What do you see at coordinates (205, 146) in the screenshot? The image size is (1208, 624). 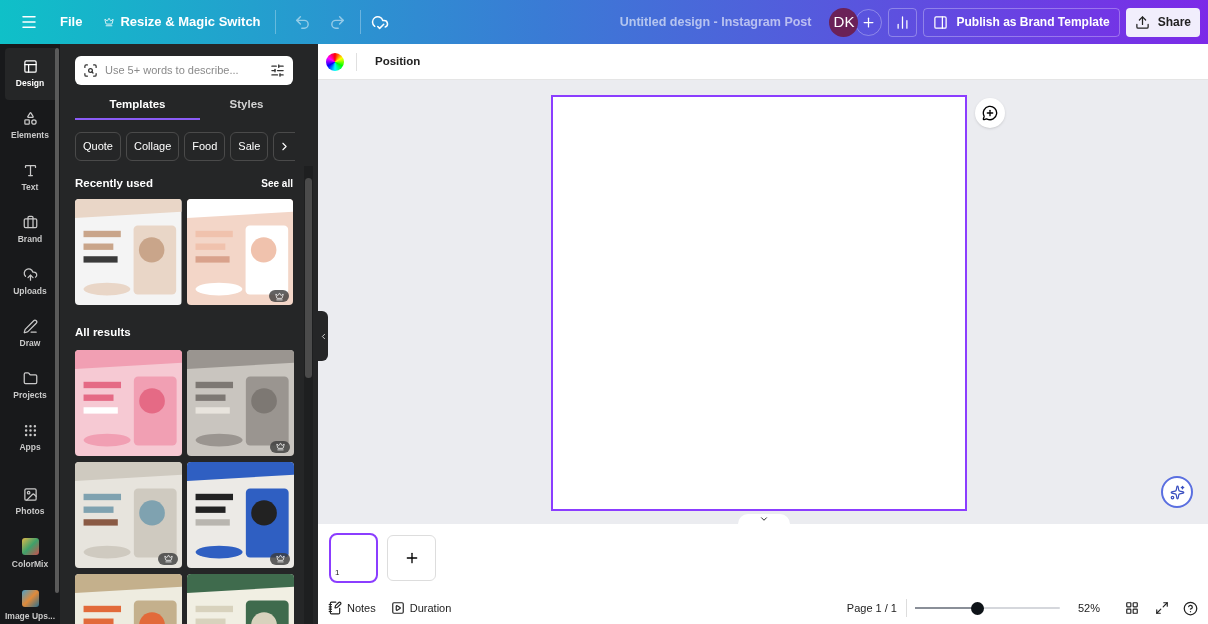 I see `filter-chip: Food` at bounding box center [205, 146].